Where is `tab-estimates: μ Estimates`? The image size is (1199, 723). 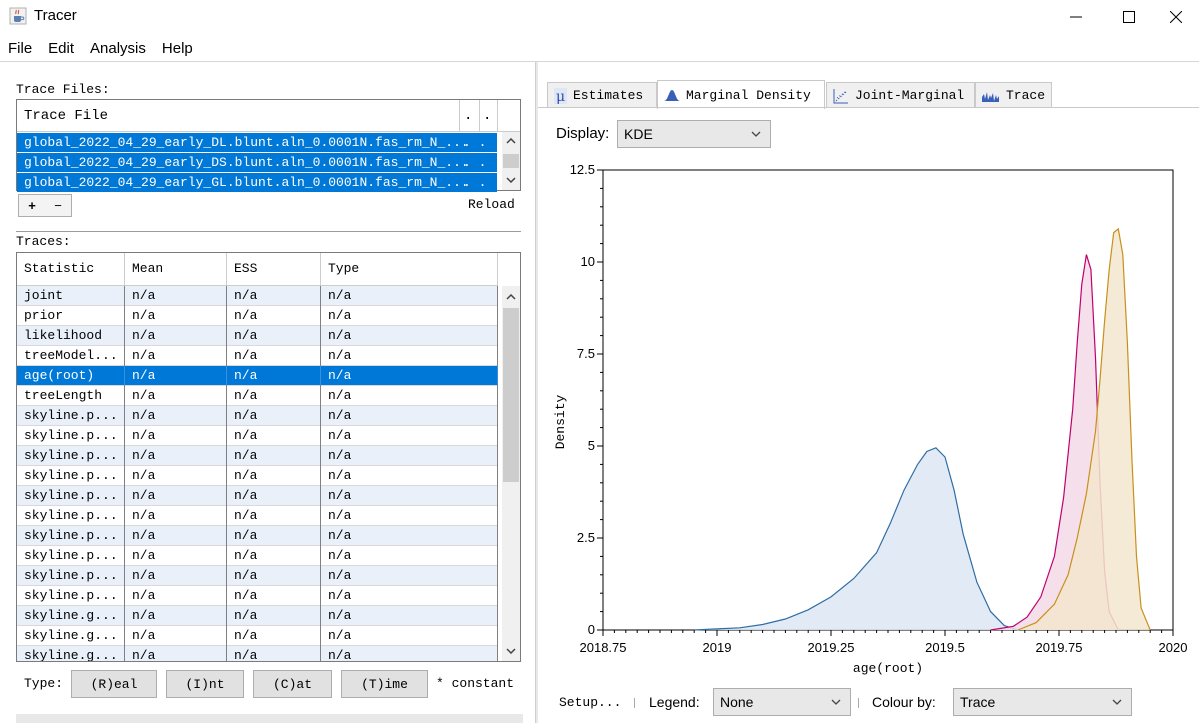 tab-estimates: μ Estimates is located at coordinates (602, 95).